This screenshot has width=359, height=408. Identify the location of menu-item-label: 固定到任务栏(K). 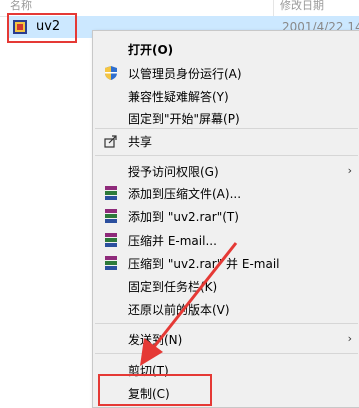
(173, 287).